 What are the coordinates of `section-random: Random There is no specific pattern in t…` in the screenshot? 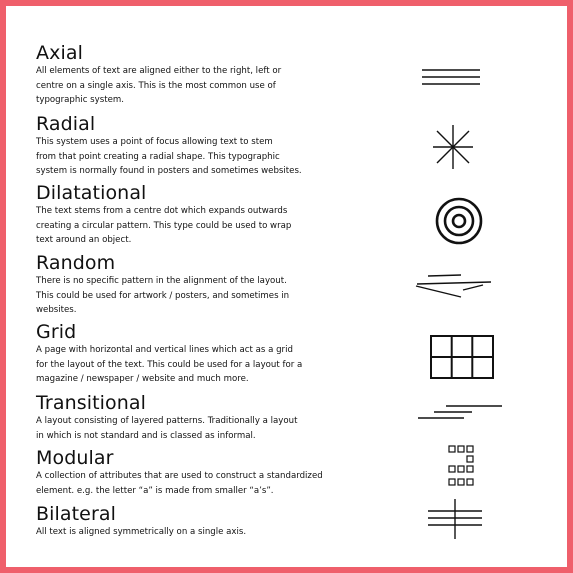 It's located at (206, 285).